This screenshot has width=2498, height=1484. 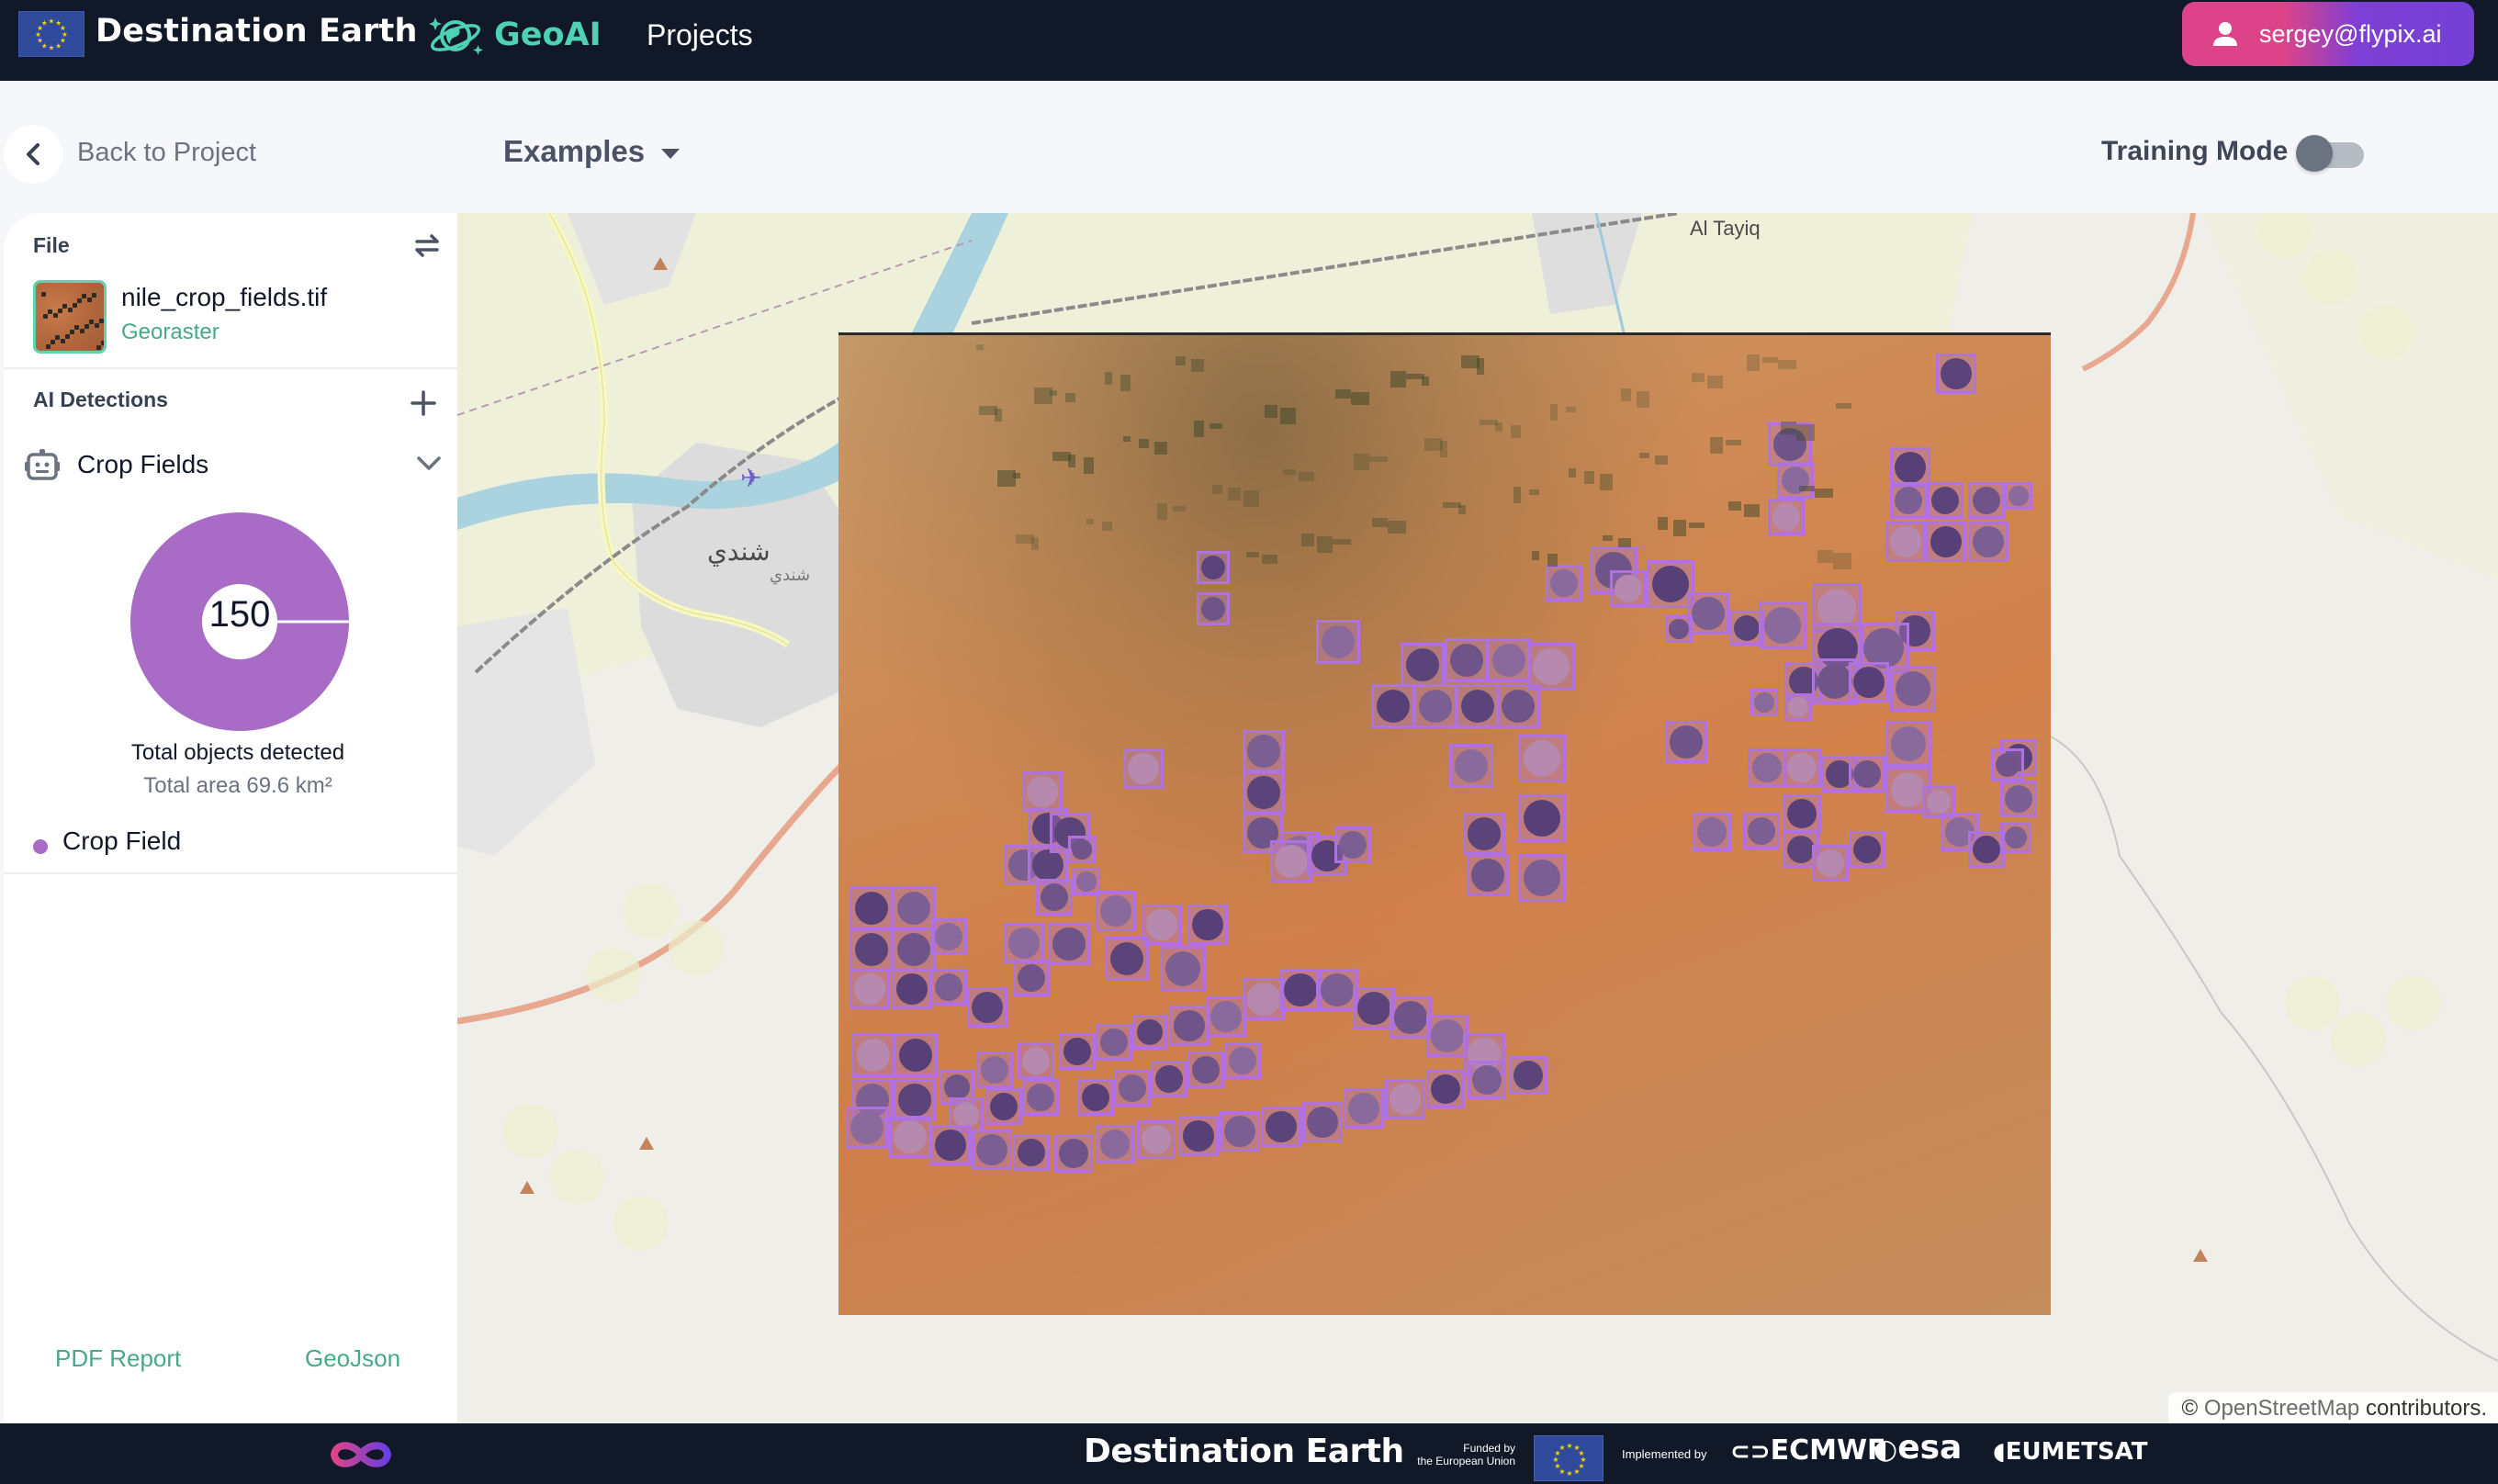 I want to click on examples-dropdown: Examples, so click(x=592, y=151).